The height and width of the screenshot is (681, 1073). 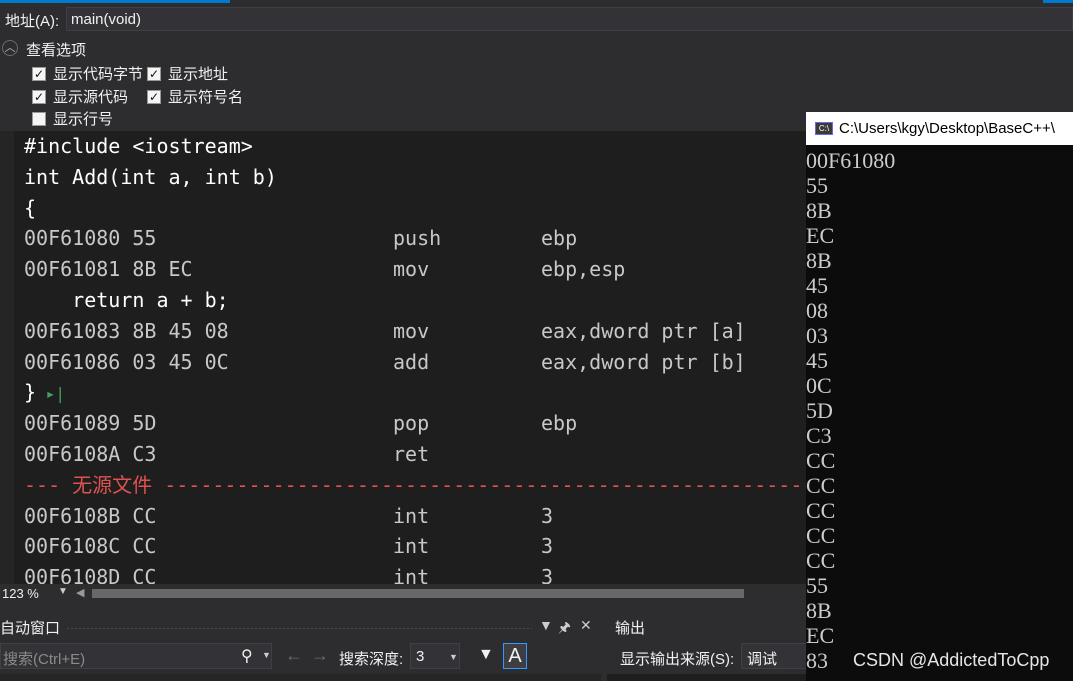 I want to click on checkbox-label: 显示符号名, so click(x=206, y=97).